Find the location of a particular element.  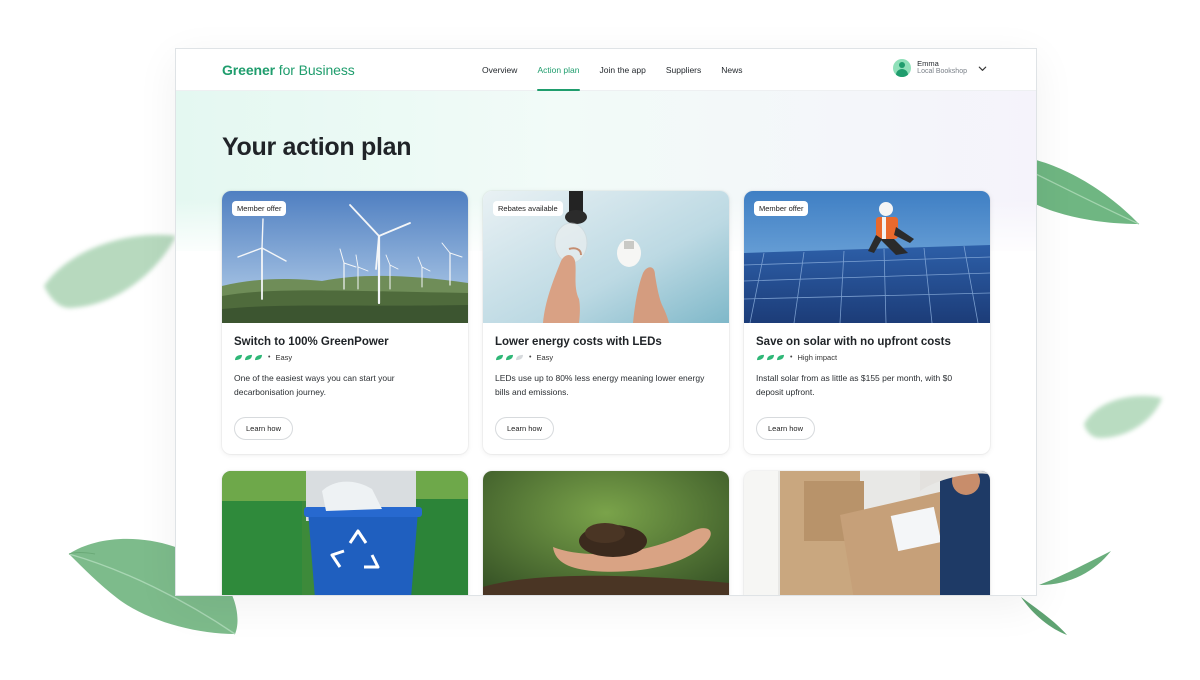

user-organisation: Local Bookshop is located at coordinates (942, 72).